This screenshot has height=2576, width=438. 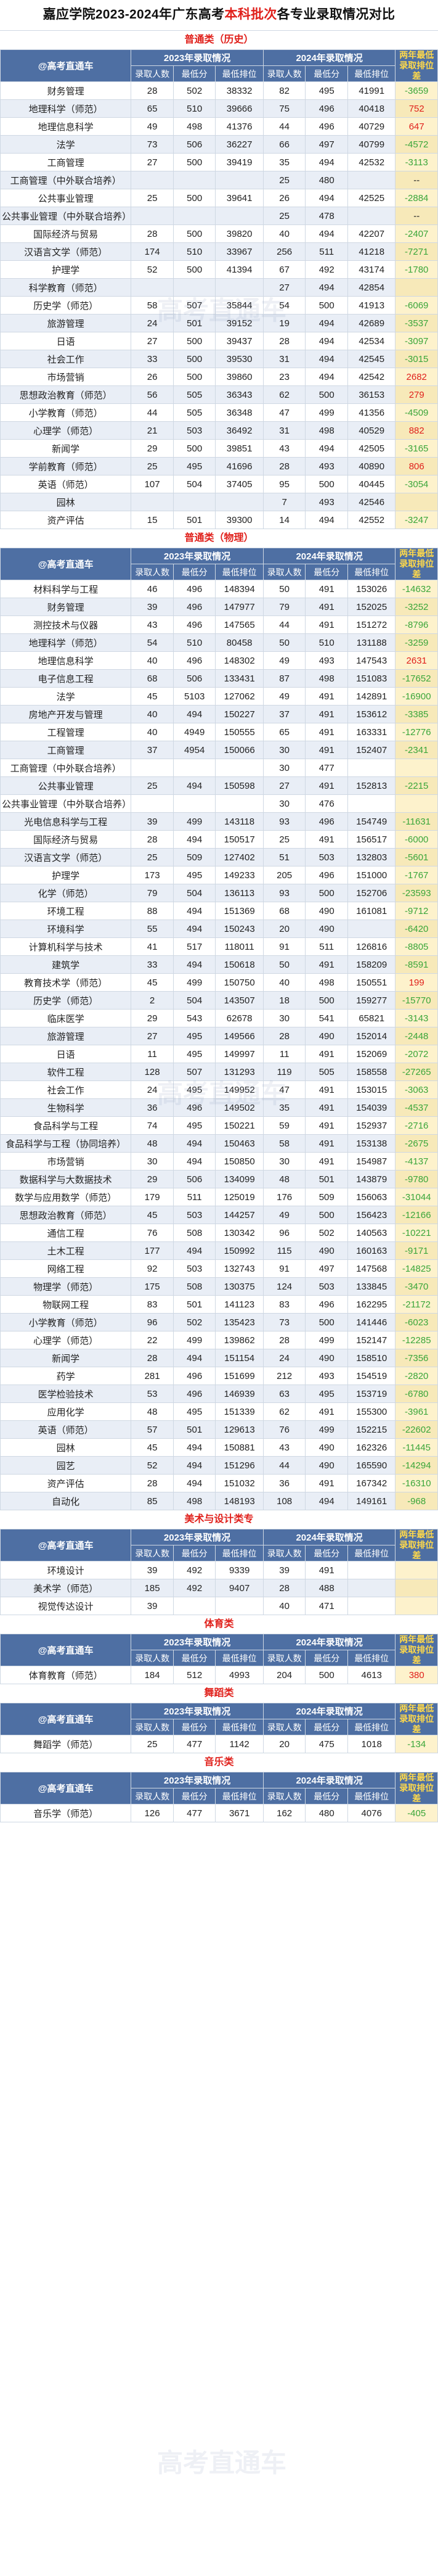 What do you see at coordinates (66, 1376) in the screenshot?
I see `major-name: 药学` at bounding box center [66, 1376].